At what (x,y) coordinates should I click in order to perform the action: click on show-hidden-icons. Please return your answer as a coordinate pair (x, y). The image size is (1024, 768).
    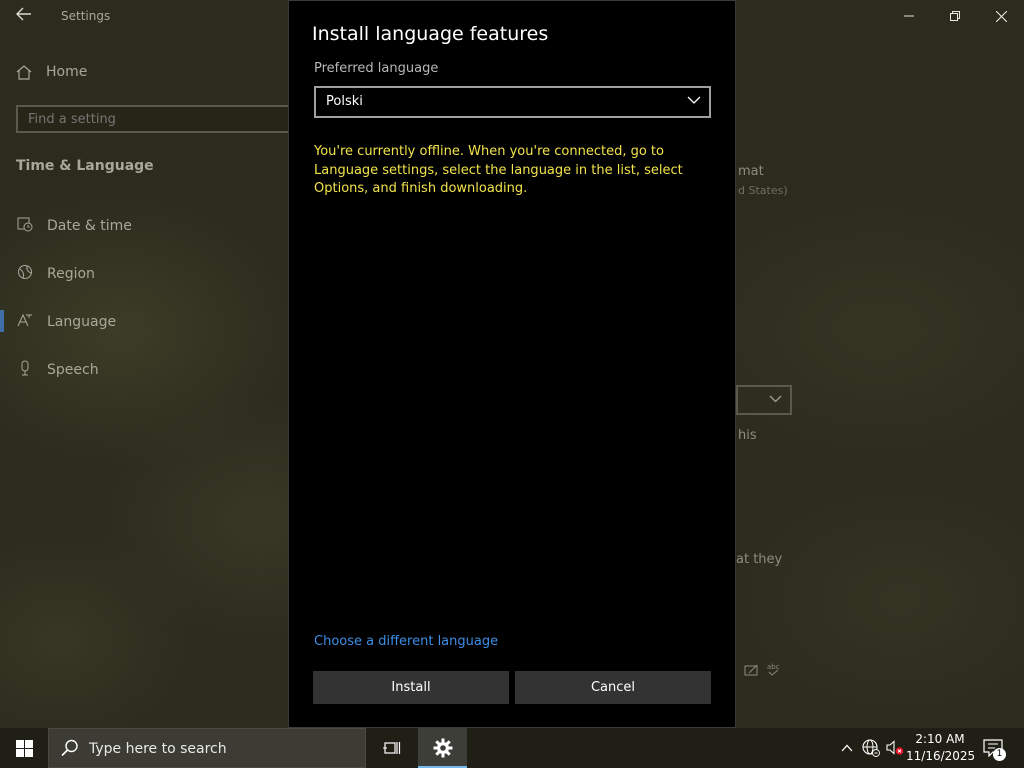
    Looking at the image, I should click on (847, 748).